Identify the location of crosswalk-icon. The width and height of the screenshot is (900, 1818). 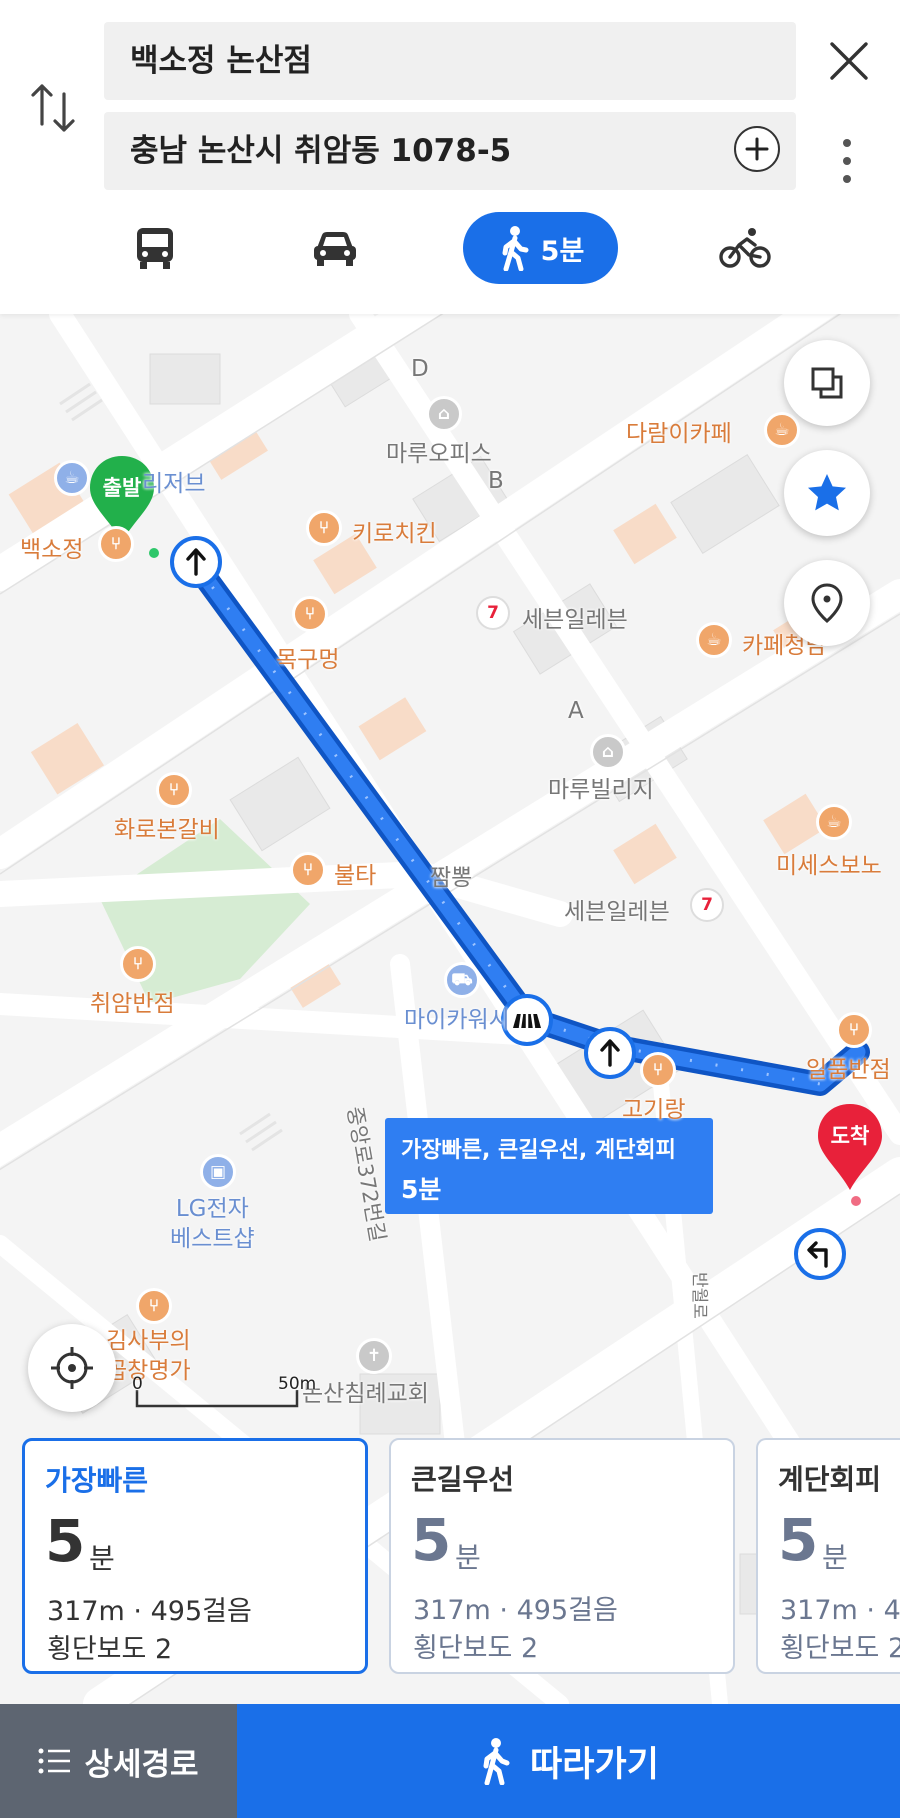
(527, 1021).